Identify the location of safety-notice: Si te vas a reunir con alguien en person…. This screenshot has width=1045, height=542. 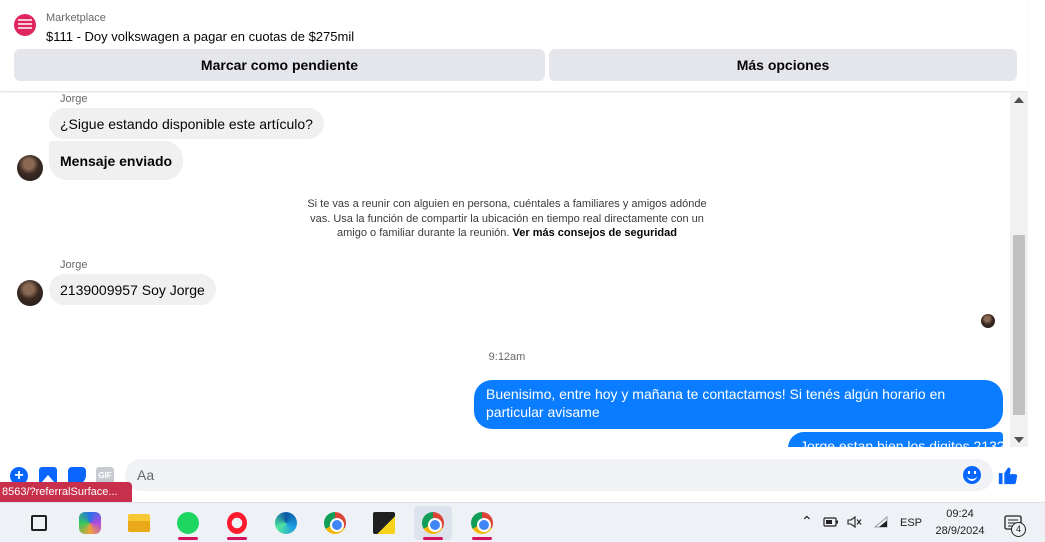
(507, 219).